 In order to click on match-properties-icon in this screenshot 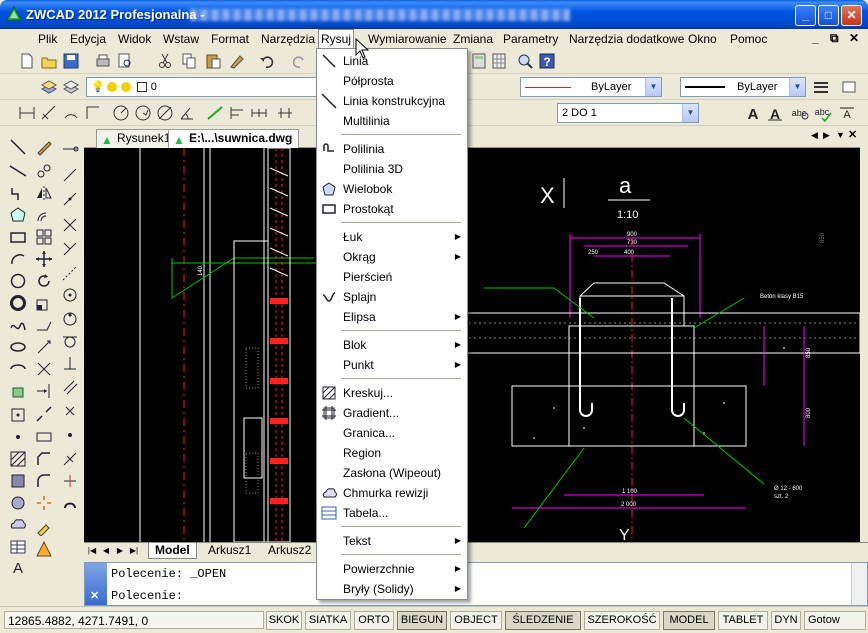, I will do `click(237, 61)`.